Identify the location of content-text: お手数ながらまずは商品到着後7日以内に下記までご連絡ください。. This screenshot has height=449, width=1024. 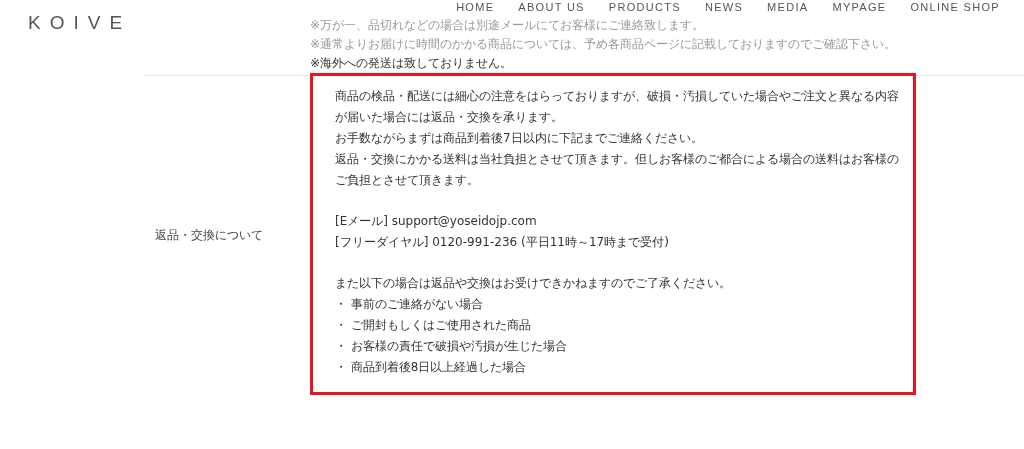
(519, 138).